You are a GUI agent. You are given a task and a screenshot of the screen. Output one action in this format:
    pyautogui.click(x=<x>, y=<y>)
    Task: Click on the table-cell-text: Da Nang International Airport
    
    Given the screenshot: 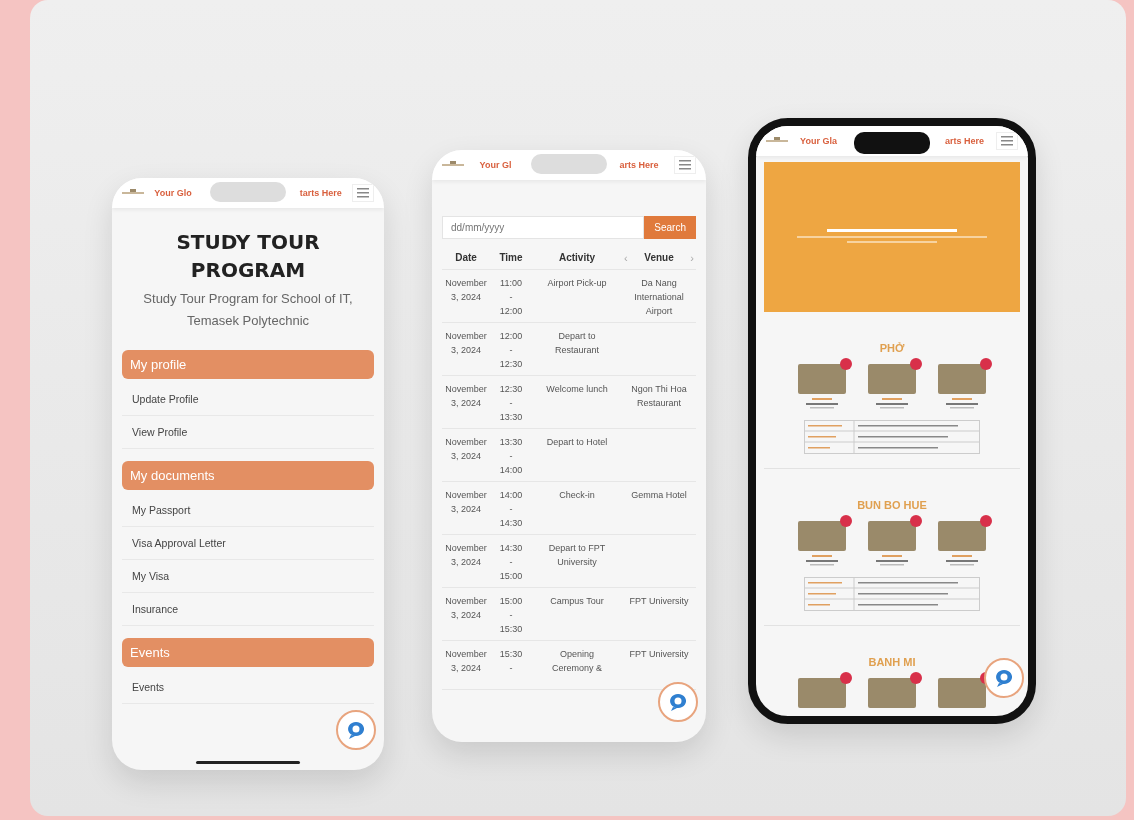 What is the action you would take?
    pyautogui.click(x=659, y=297)
    